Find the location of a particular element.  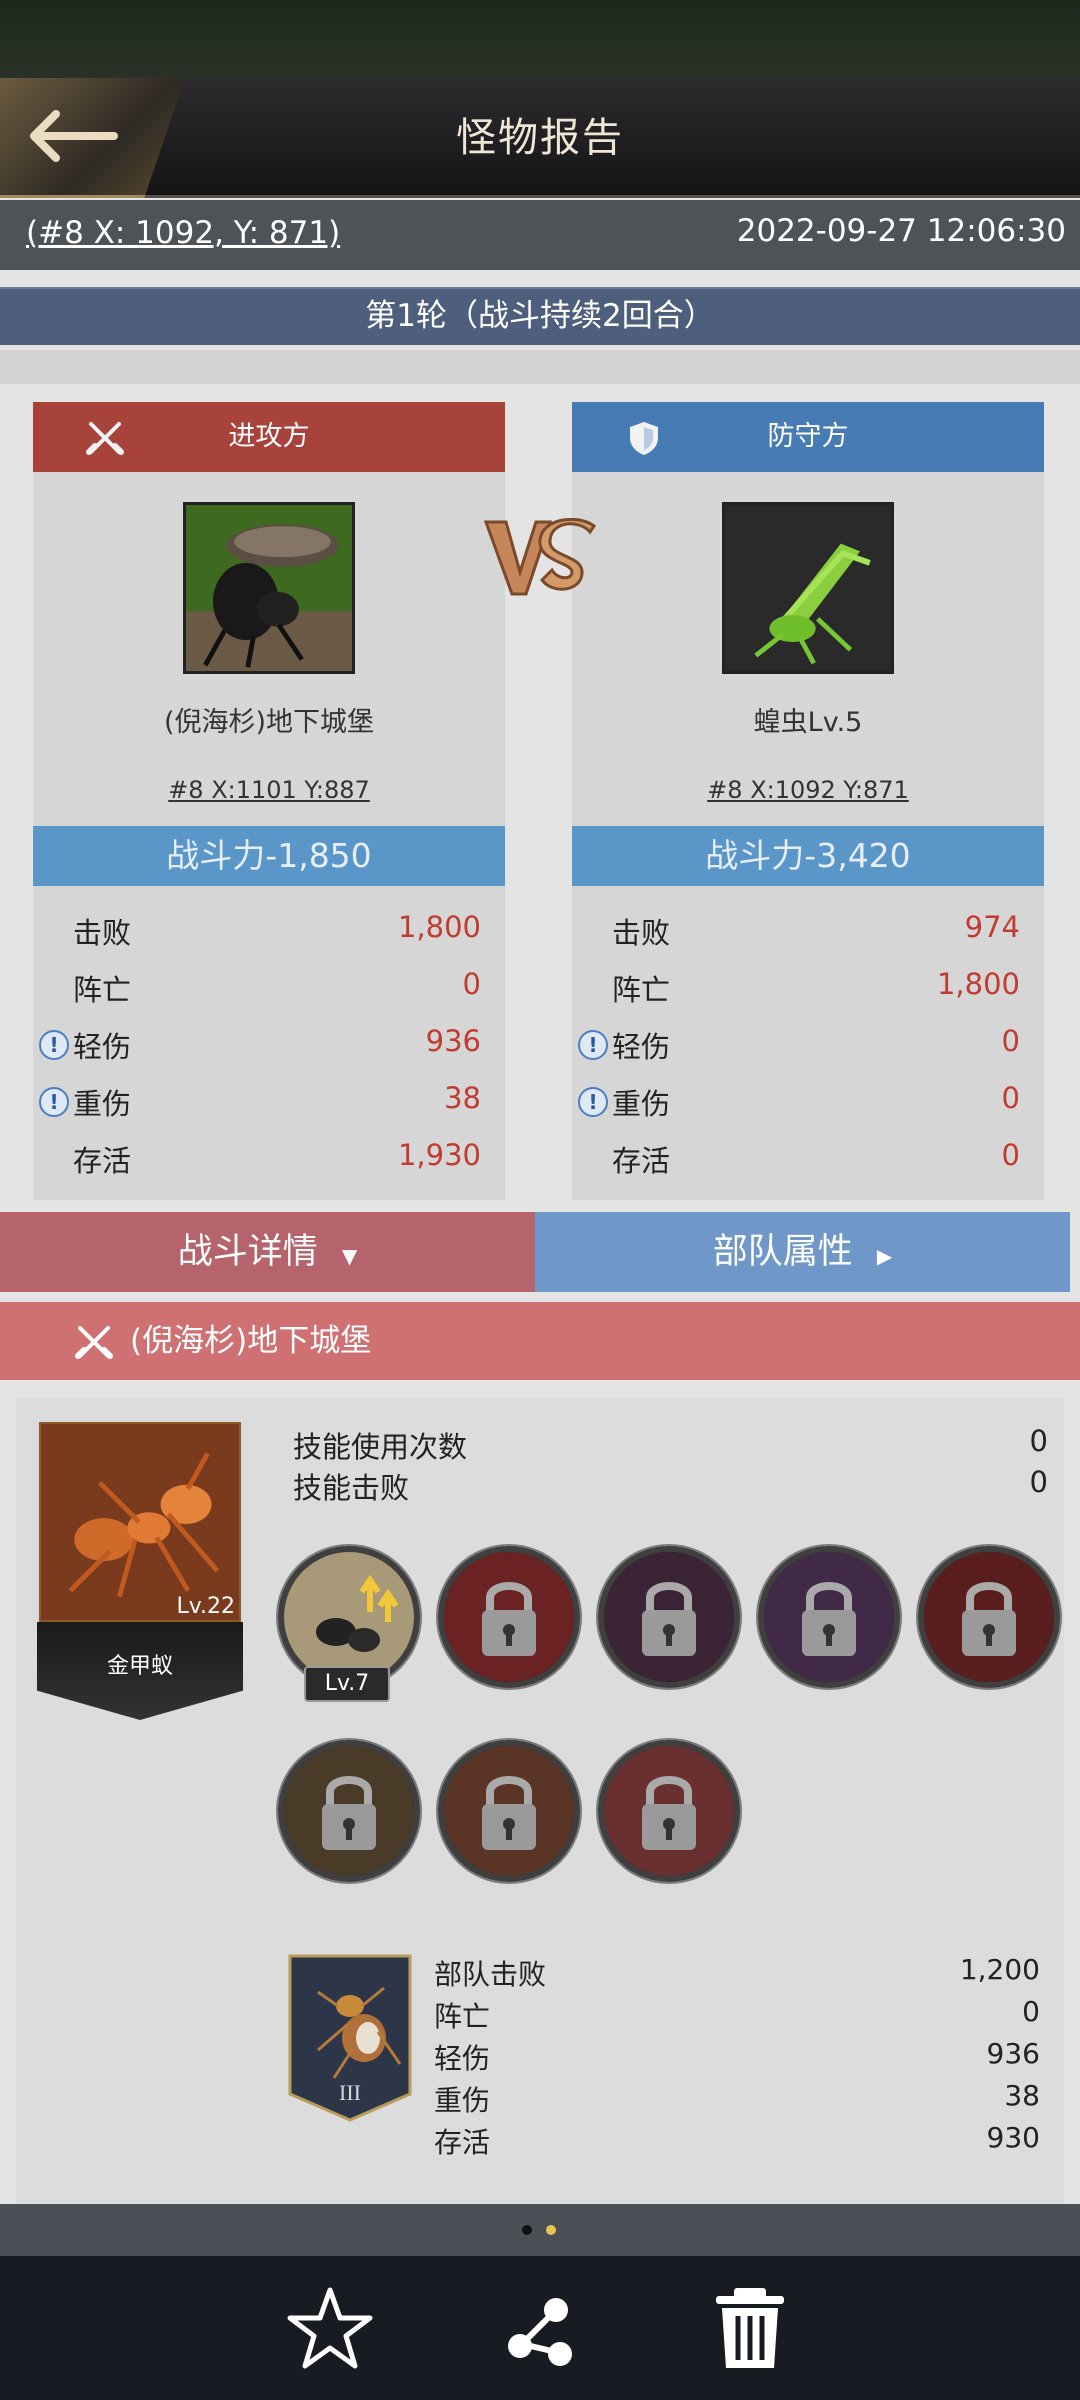

triangle-right-icon: ▶ is located at coordinates (884, 1256).